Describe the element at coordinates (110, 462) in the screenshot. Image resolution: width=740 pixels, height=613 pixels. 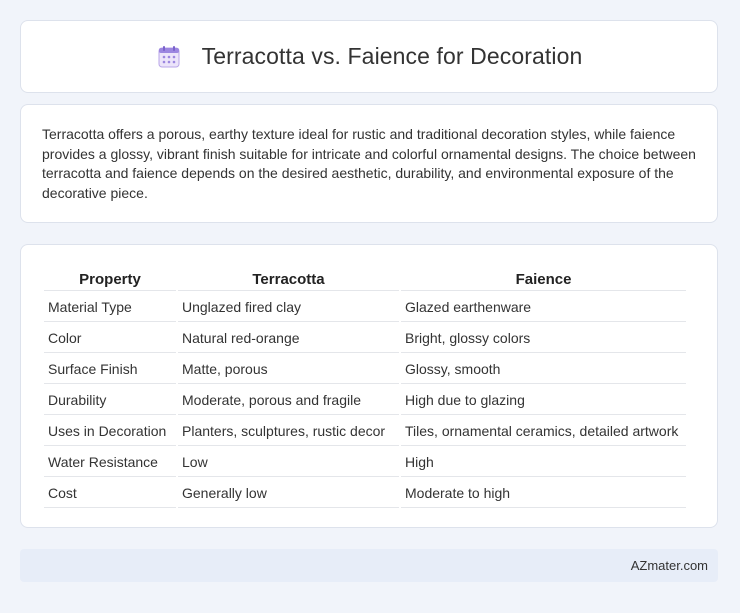
I see `cell-property: Water Resistance` at that location.